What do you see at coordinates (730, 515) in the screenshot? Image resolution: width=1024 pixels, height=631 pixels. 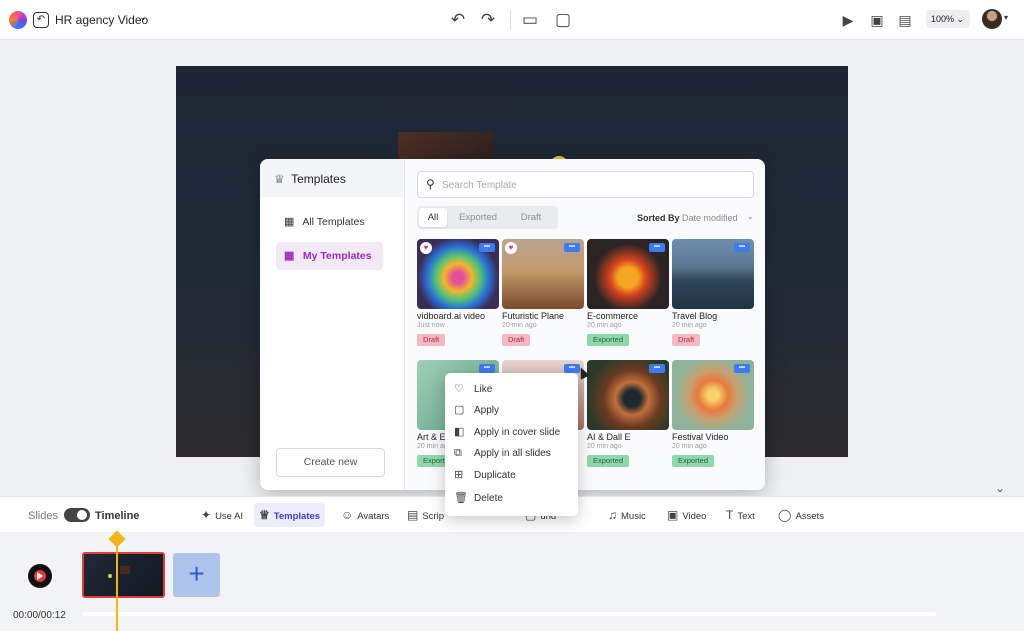 I see `text-icon: T` at bounding box center [730, 515].